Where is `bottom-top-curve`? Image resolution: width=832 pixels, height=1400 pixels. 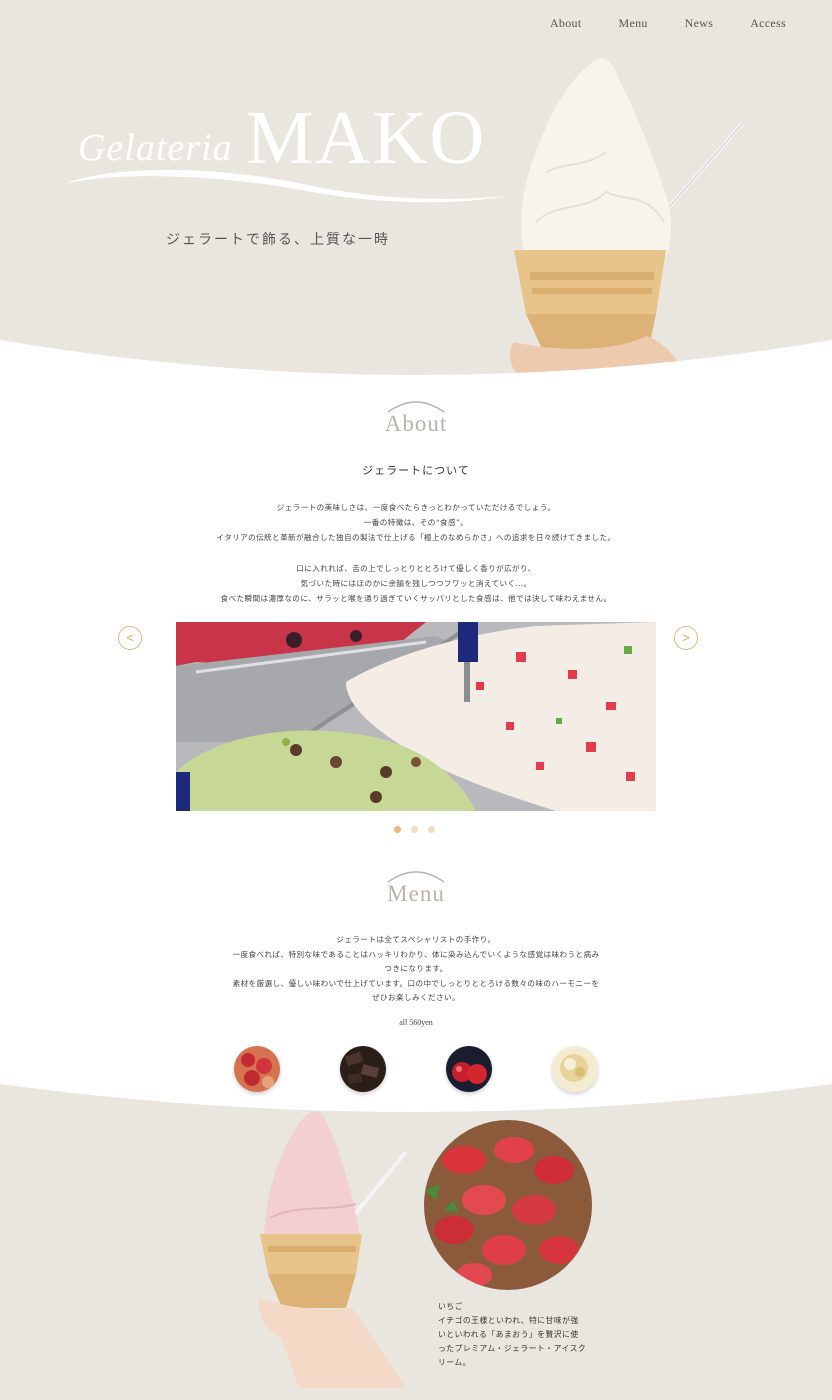 bottom-top-curve is located at coordinates (416, 1095).